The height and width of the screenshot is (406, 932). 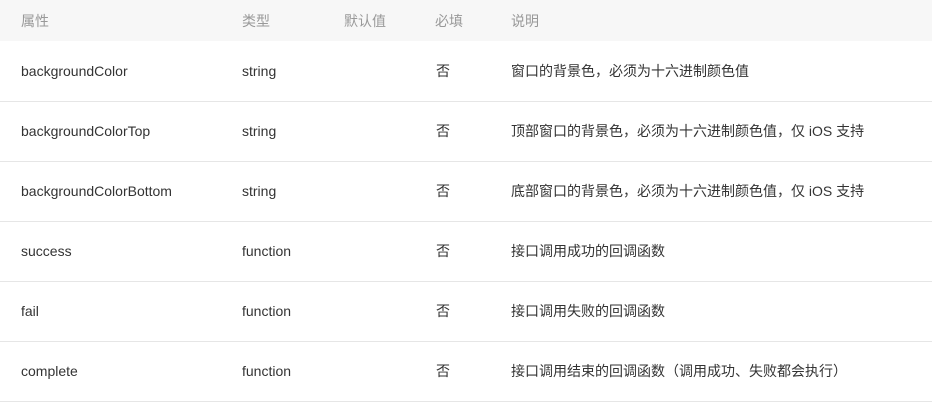 What do you see at coordinates (30, 311) in the screenshot?
I see `cell-property: fail` at bounding box center [30, 311].